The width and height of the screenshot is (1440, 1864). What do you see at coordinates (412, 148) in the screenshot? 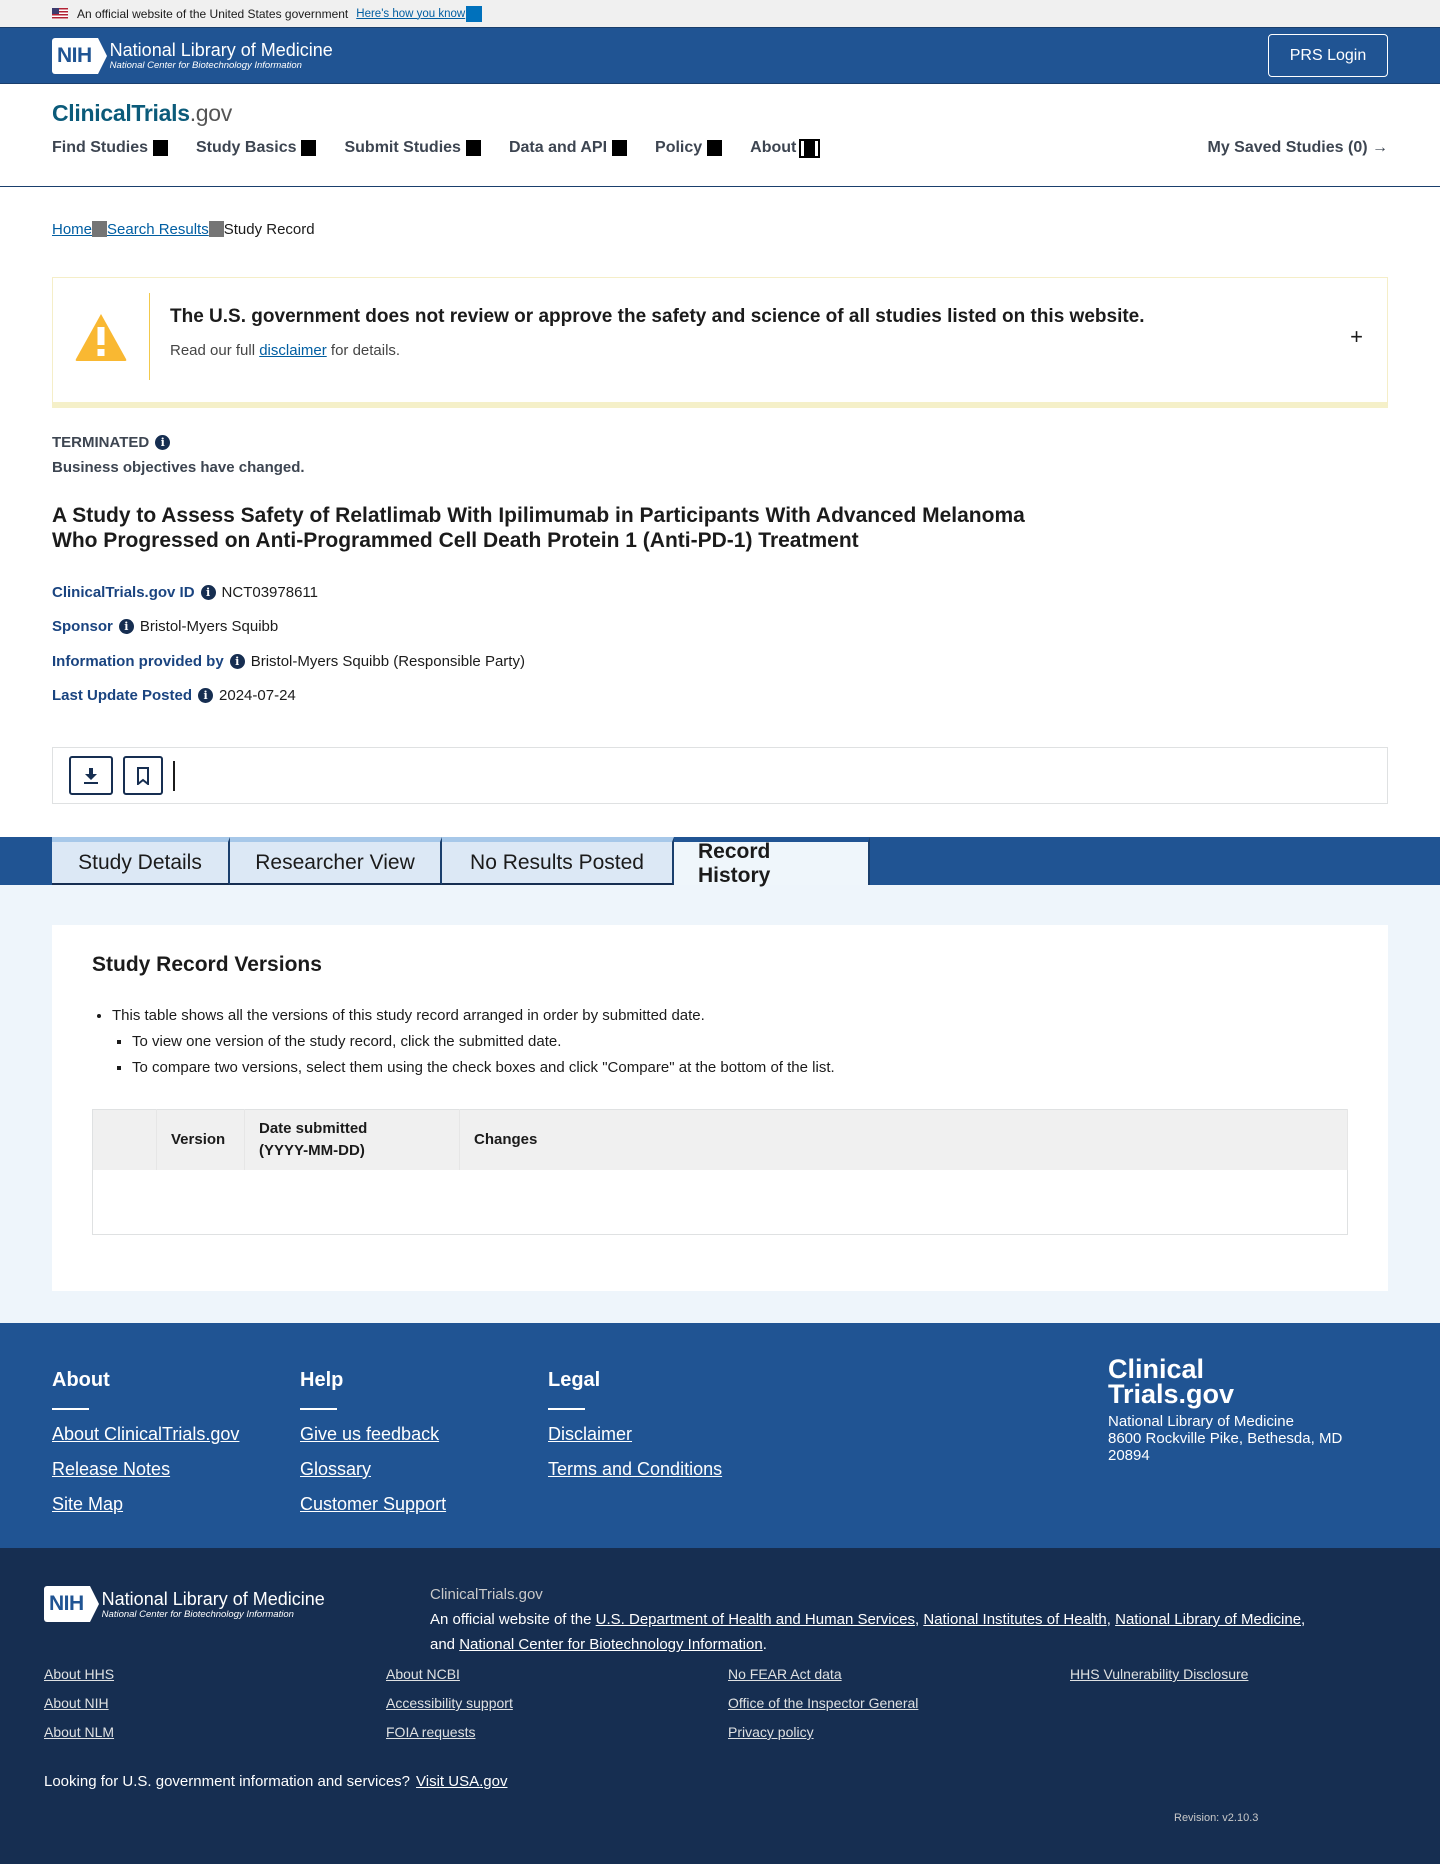
I see `nav-submit-studies: Submit Studies` at bounding box center [412, 148].